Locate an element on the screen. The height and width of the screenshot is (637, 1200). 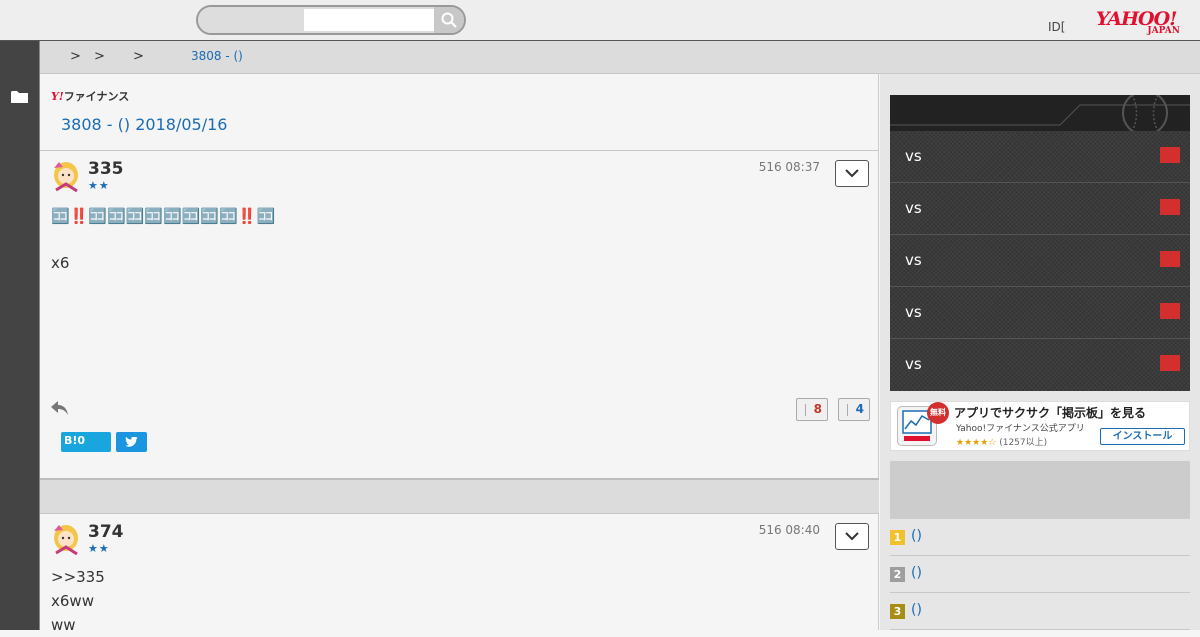
folder-icon is located at coordinates (19, 98).